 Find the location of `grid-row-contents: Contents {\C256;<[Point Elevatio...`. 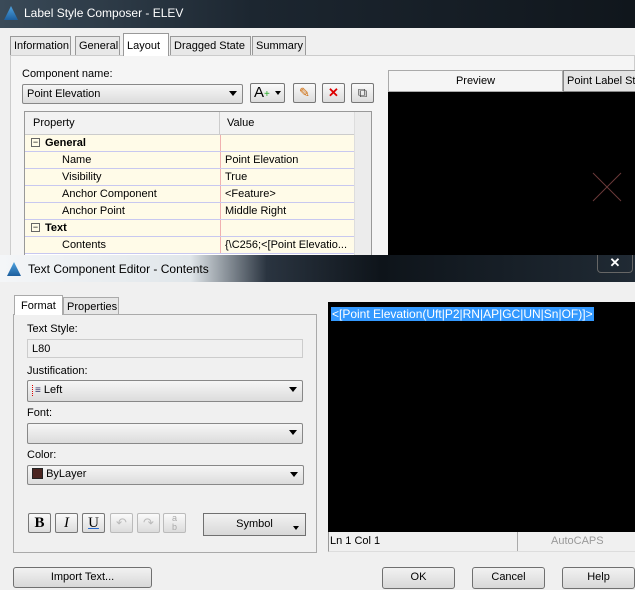

grid-row-contents: Contents {\C256;<[Point Elevatio... is located at coordinates (198, 245).